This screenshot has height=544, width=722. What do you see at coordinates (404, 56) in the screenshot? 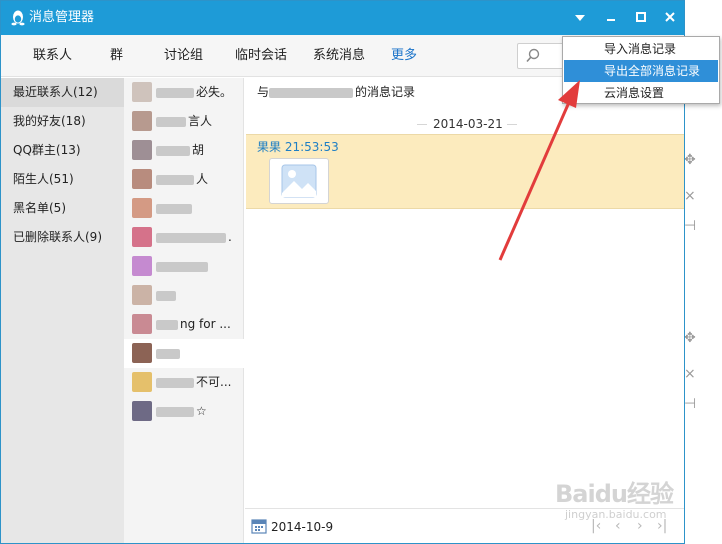
I see `nav-more: 更多` at bounding box center [404, 56].